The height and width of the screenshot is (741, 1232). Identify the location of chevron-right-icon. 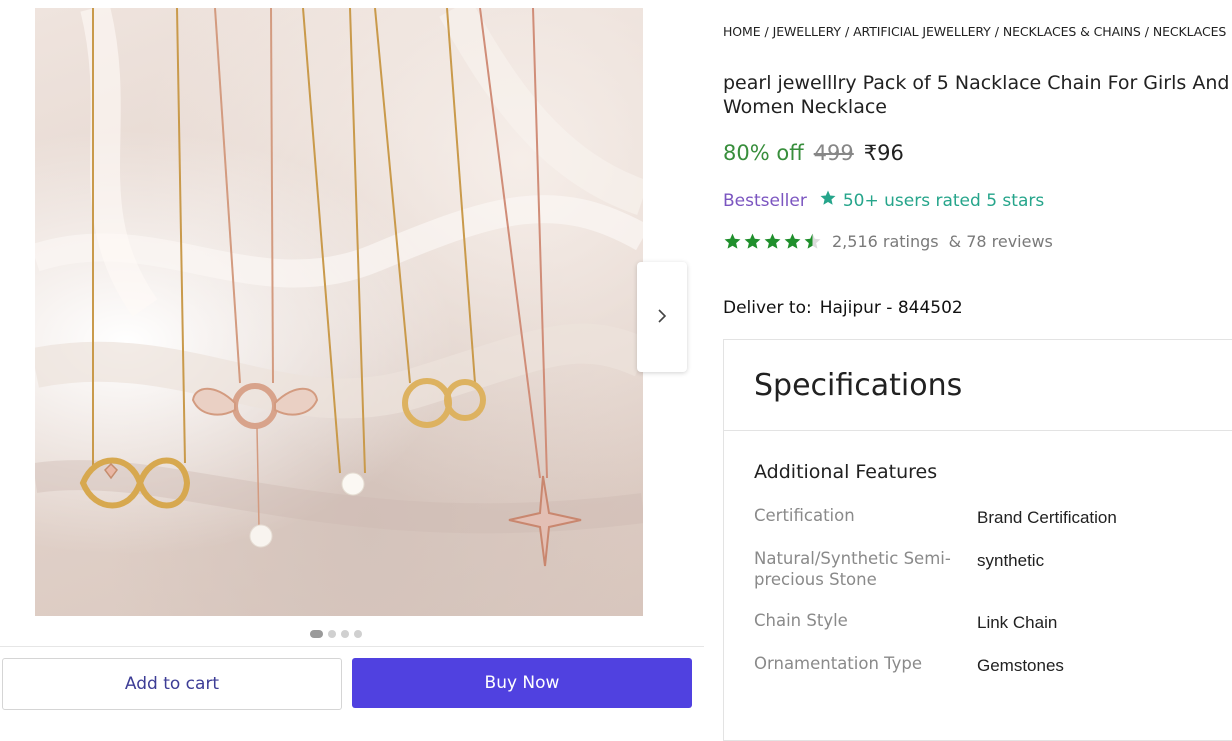
(662, 317).